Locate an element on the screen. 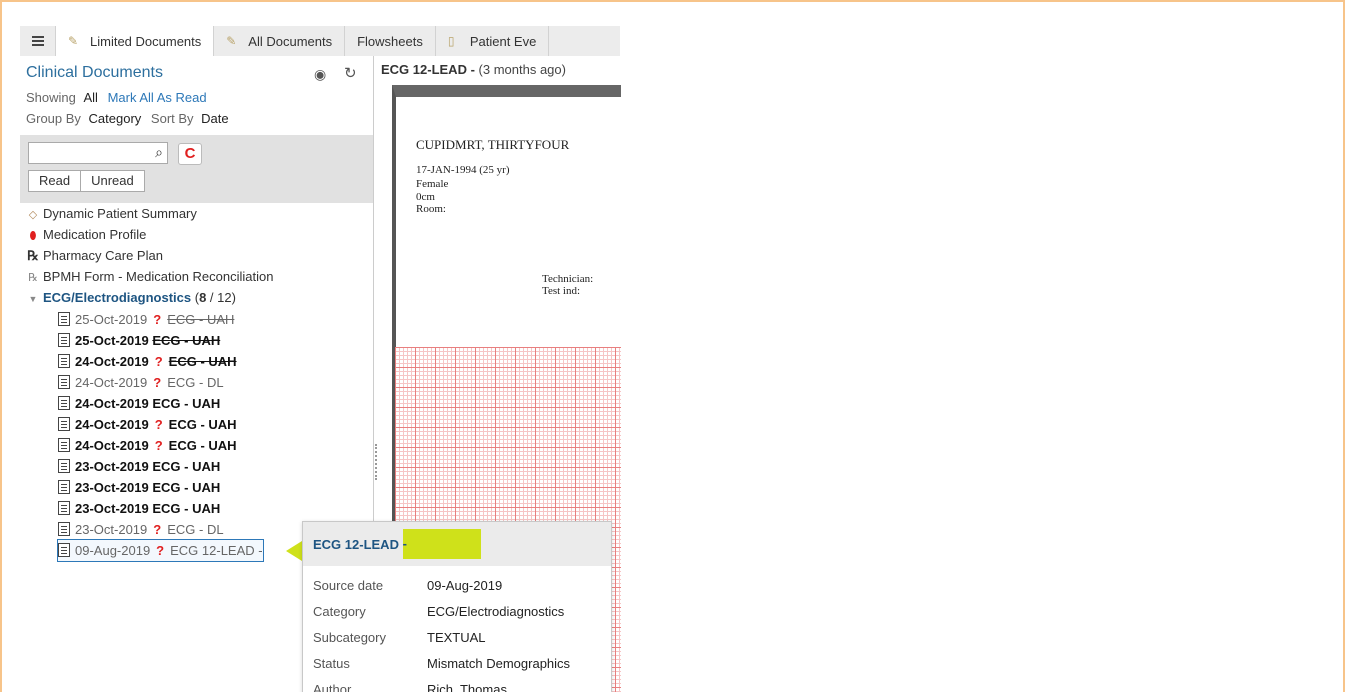  clear-filter-button: C is located at coordinates (190, 154).